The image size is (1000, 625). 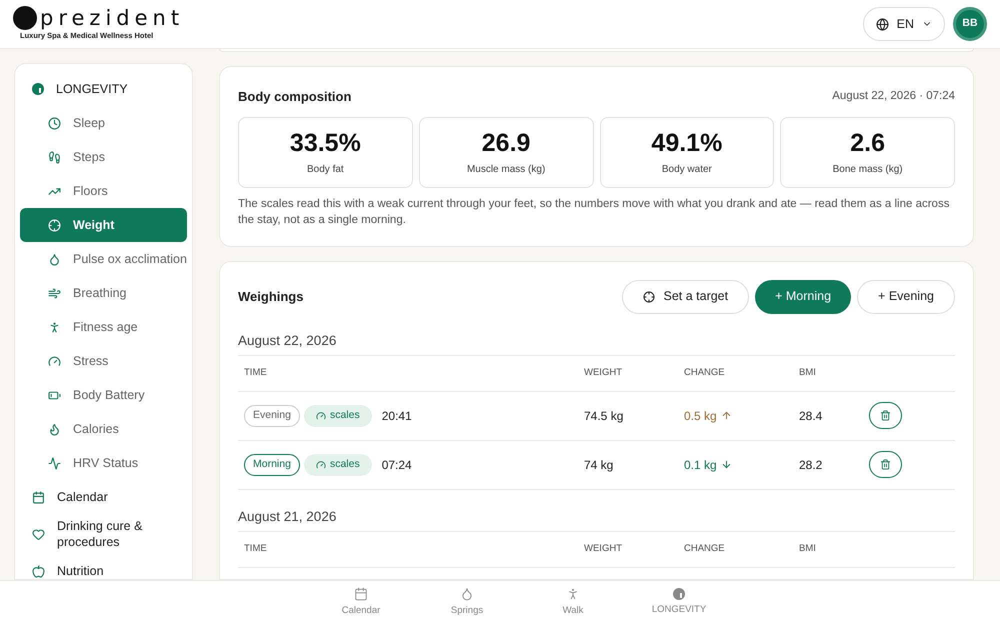 What do you see at coordinates (325, 143) in the screenshot?
I see `metric-value: 33.5%` at bounding box center [325, 143].